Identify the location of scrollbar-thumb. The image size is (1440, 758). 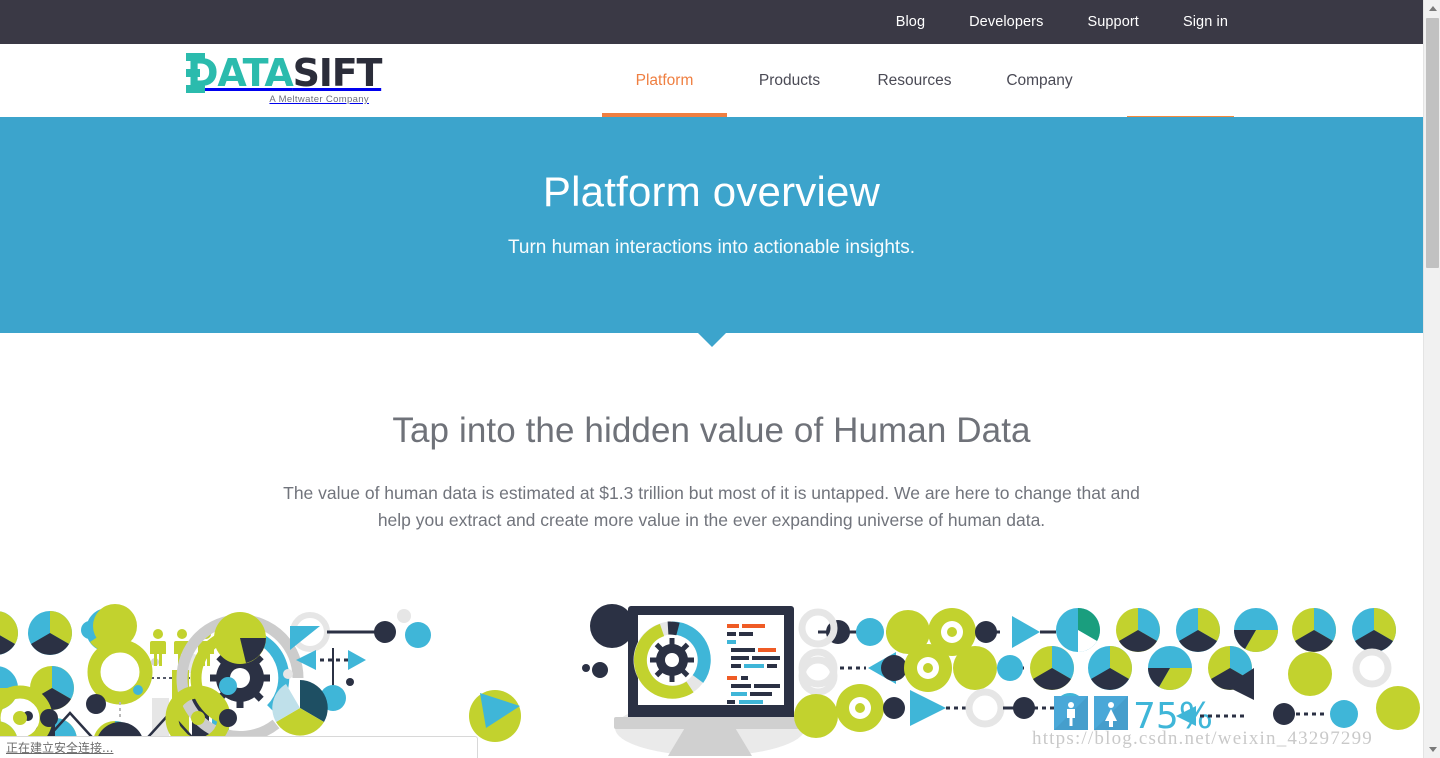
(1432, 143).